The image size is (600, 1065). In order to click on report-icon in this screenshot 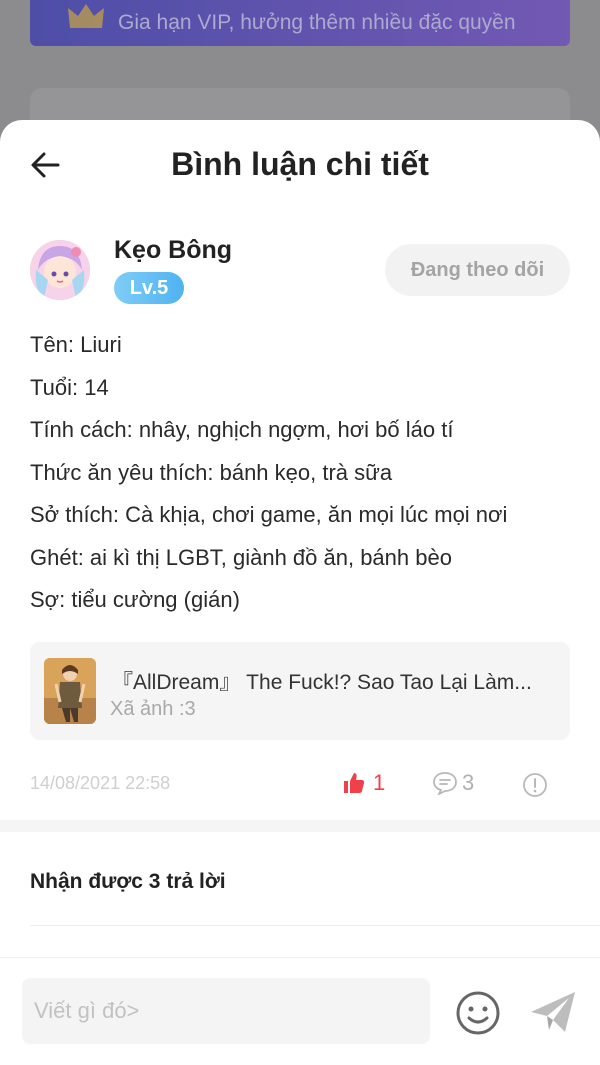, I will do `click(535, 785)`.